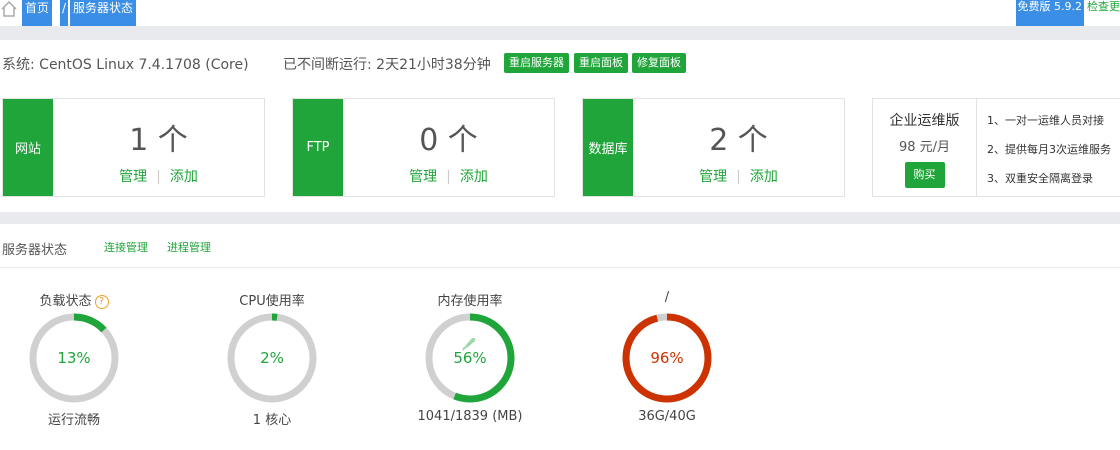 This screenshot has width=1120, height=450. I want to click on ftp-add-link: 添加, so click(474, 177).